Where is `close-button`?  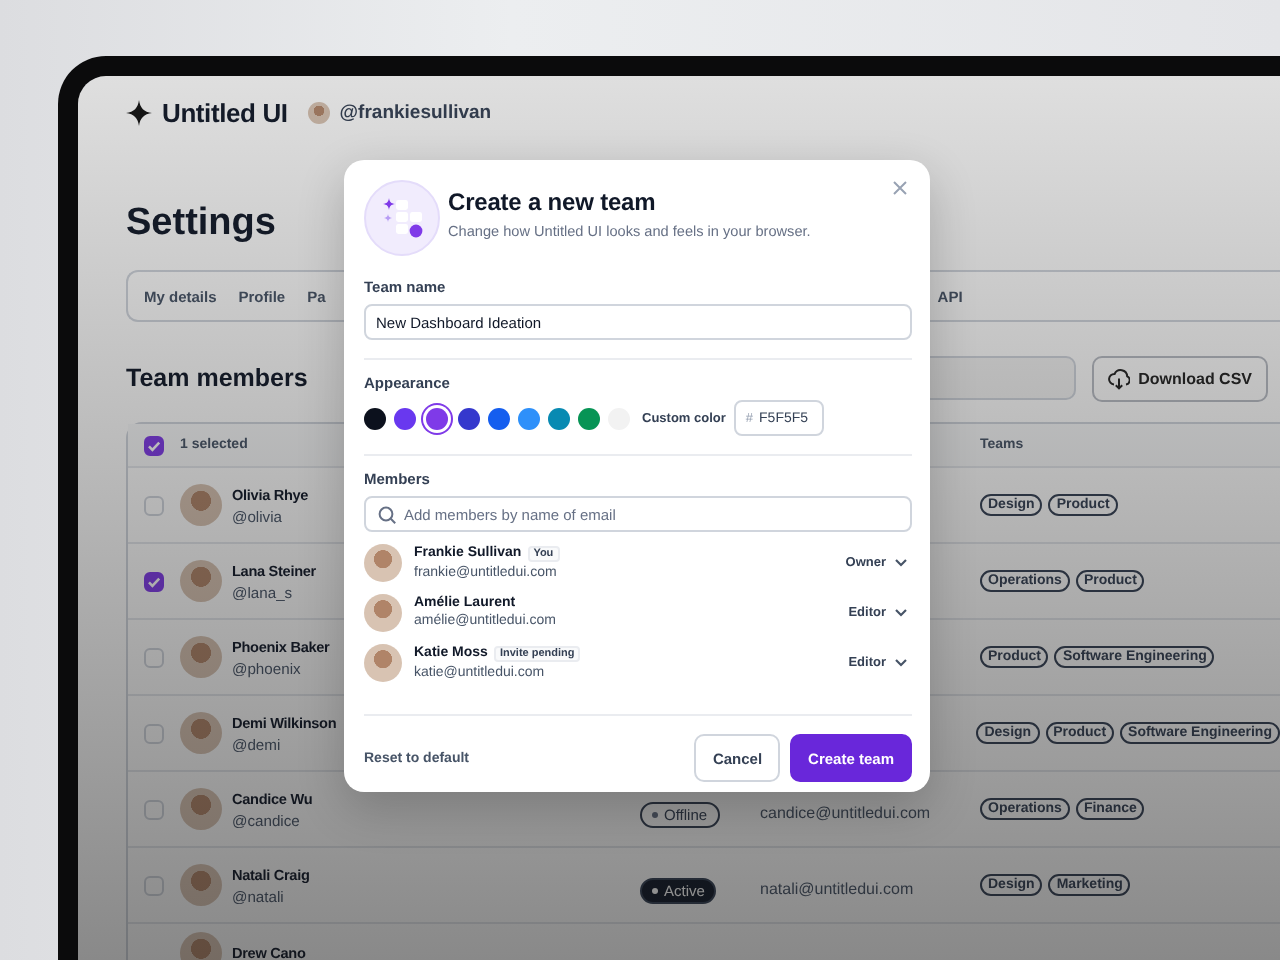
close-button is located at coordinates (900, 188).